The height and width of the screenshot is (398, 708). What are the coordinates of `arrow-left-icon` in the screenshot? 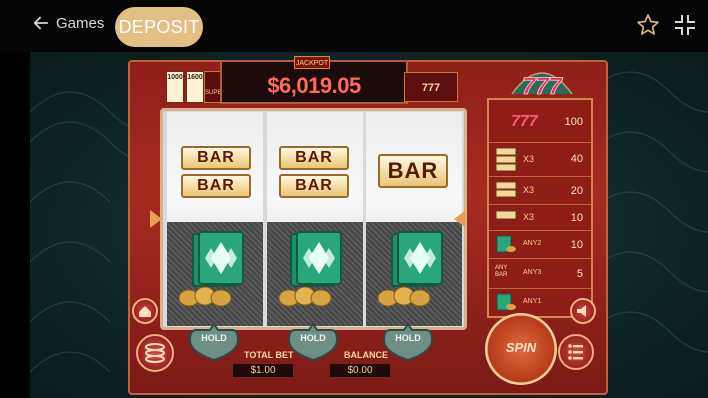 It's located at (41, 23).